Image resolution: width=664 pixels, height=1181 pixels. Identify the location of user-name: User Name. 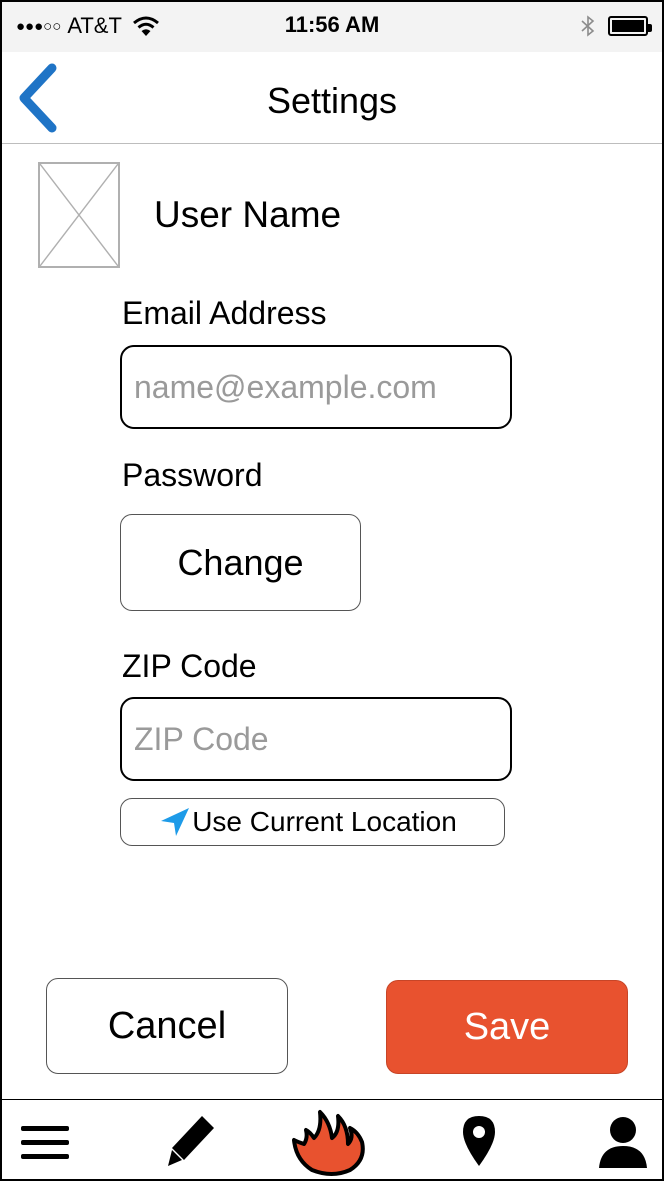
(248, 214).